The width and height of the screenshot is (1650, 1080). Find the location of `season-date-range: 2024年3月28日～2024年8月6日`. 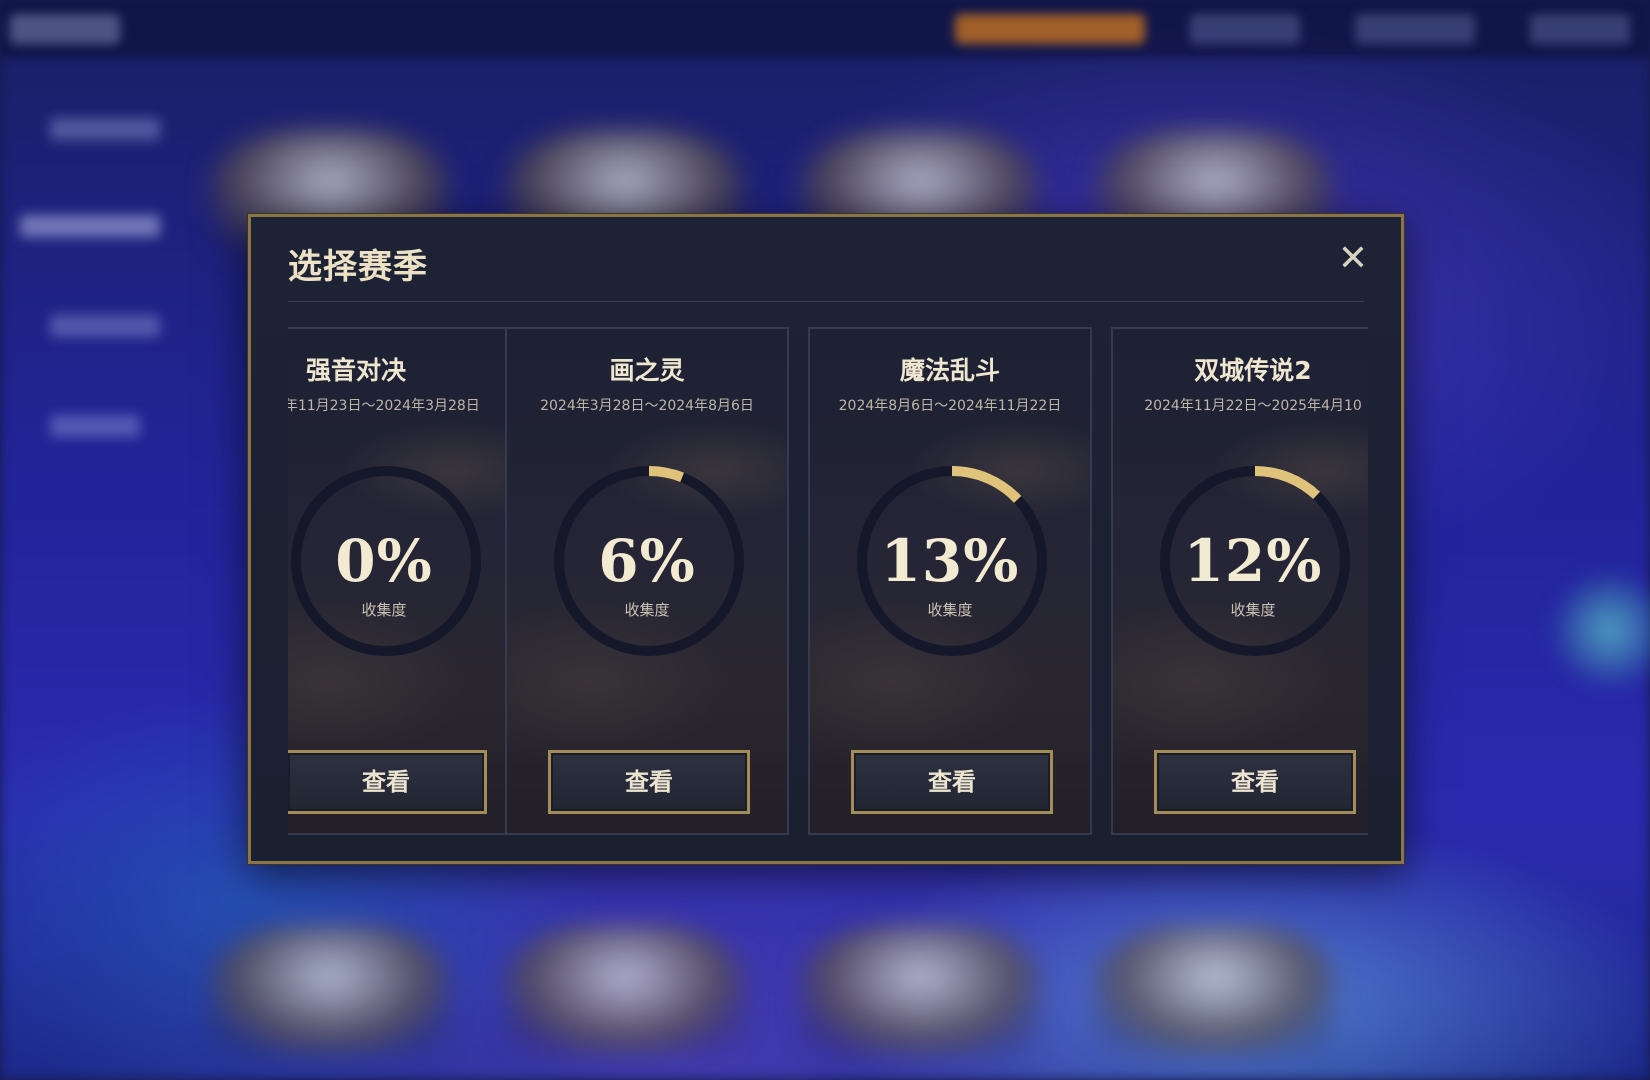

season-date-range: 2024年3月28日～2024年8月6日 is located at coordinates (647, 406).